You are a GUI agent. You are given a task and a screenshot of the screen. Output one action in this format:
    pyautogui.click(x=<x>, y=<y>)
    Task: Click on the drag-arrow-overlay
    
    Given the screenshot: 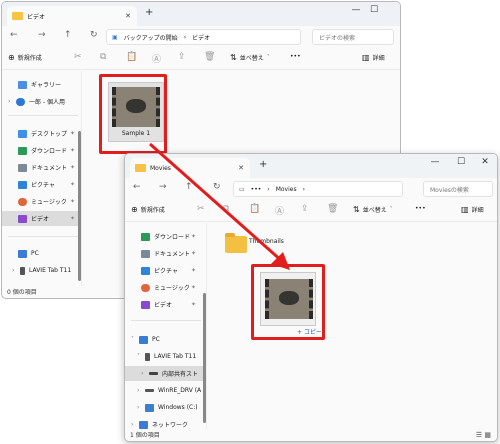 What is the action you would take?
    pyautogui.click(x=219, y=206)
    